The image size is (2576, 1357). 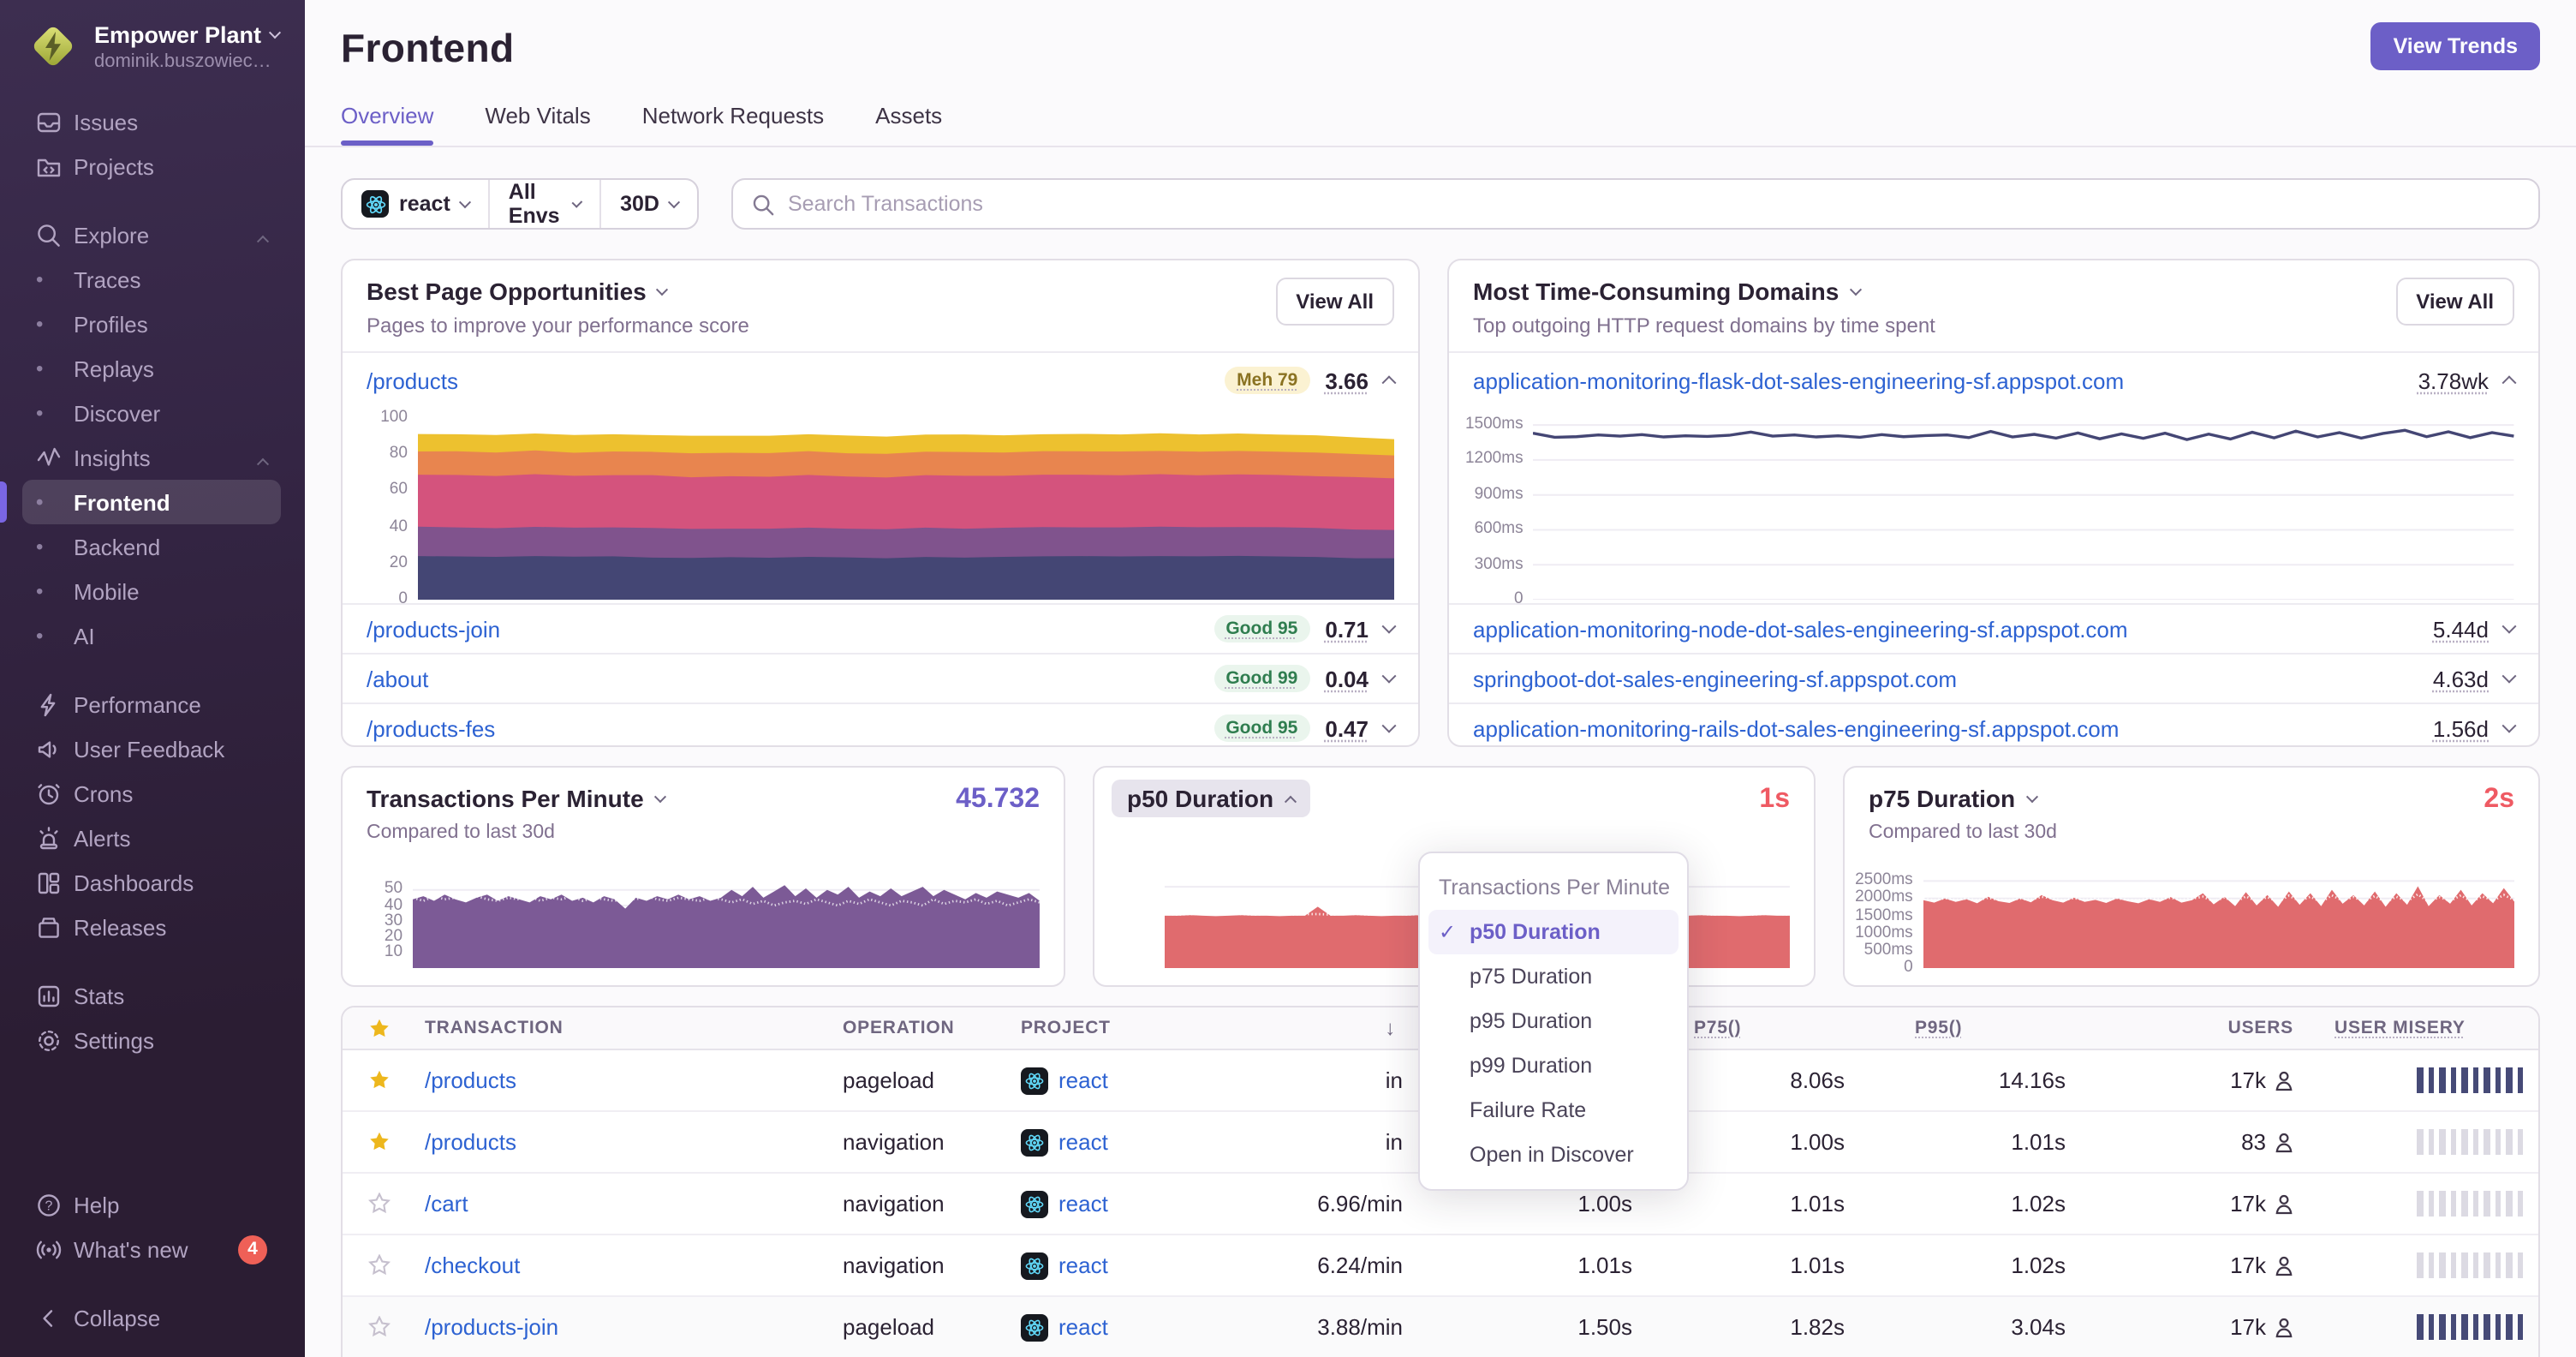 I want to click on col-operation: OPERATION, so click(x=918, y=1028).